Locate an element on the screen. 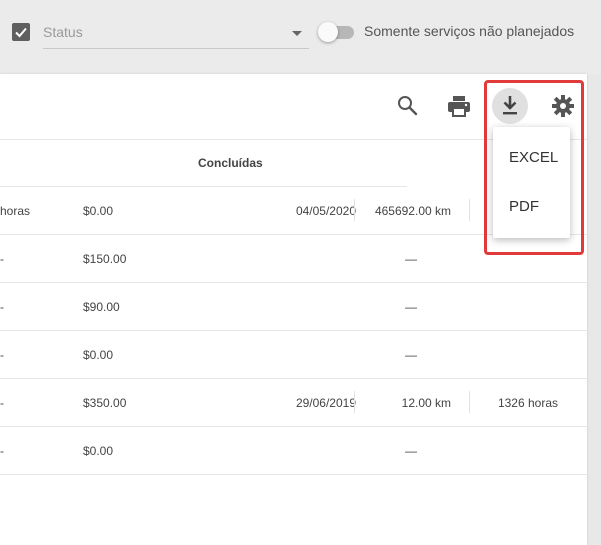 Image resolution: width=601 pixels, height=545 pixels. toggle-label: Somente serviços não planejados is located at coordinates (469, 31).